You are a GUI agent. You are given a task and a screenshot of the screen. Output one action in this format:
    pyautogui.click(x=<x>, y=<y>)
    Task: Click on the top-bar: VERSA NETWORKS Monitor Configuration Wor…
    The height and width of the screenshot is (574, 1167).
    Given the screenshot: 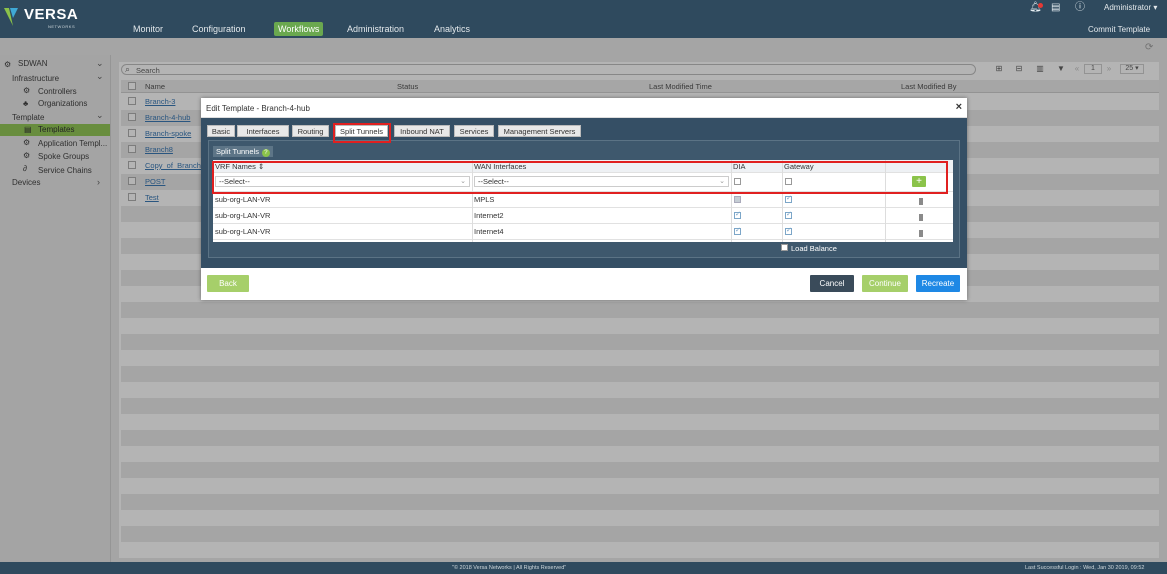 What is the action you would take?
    pyautogui.click(x=583, y=19)
    